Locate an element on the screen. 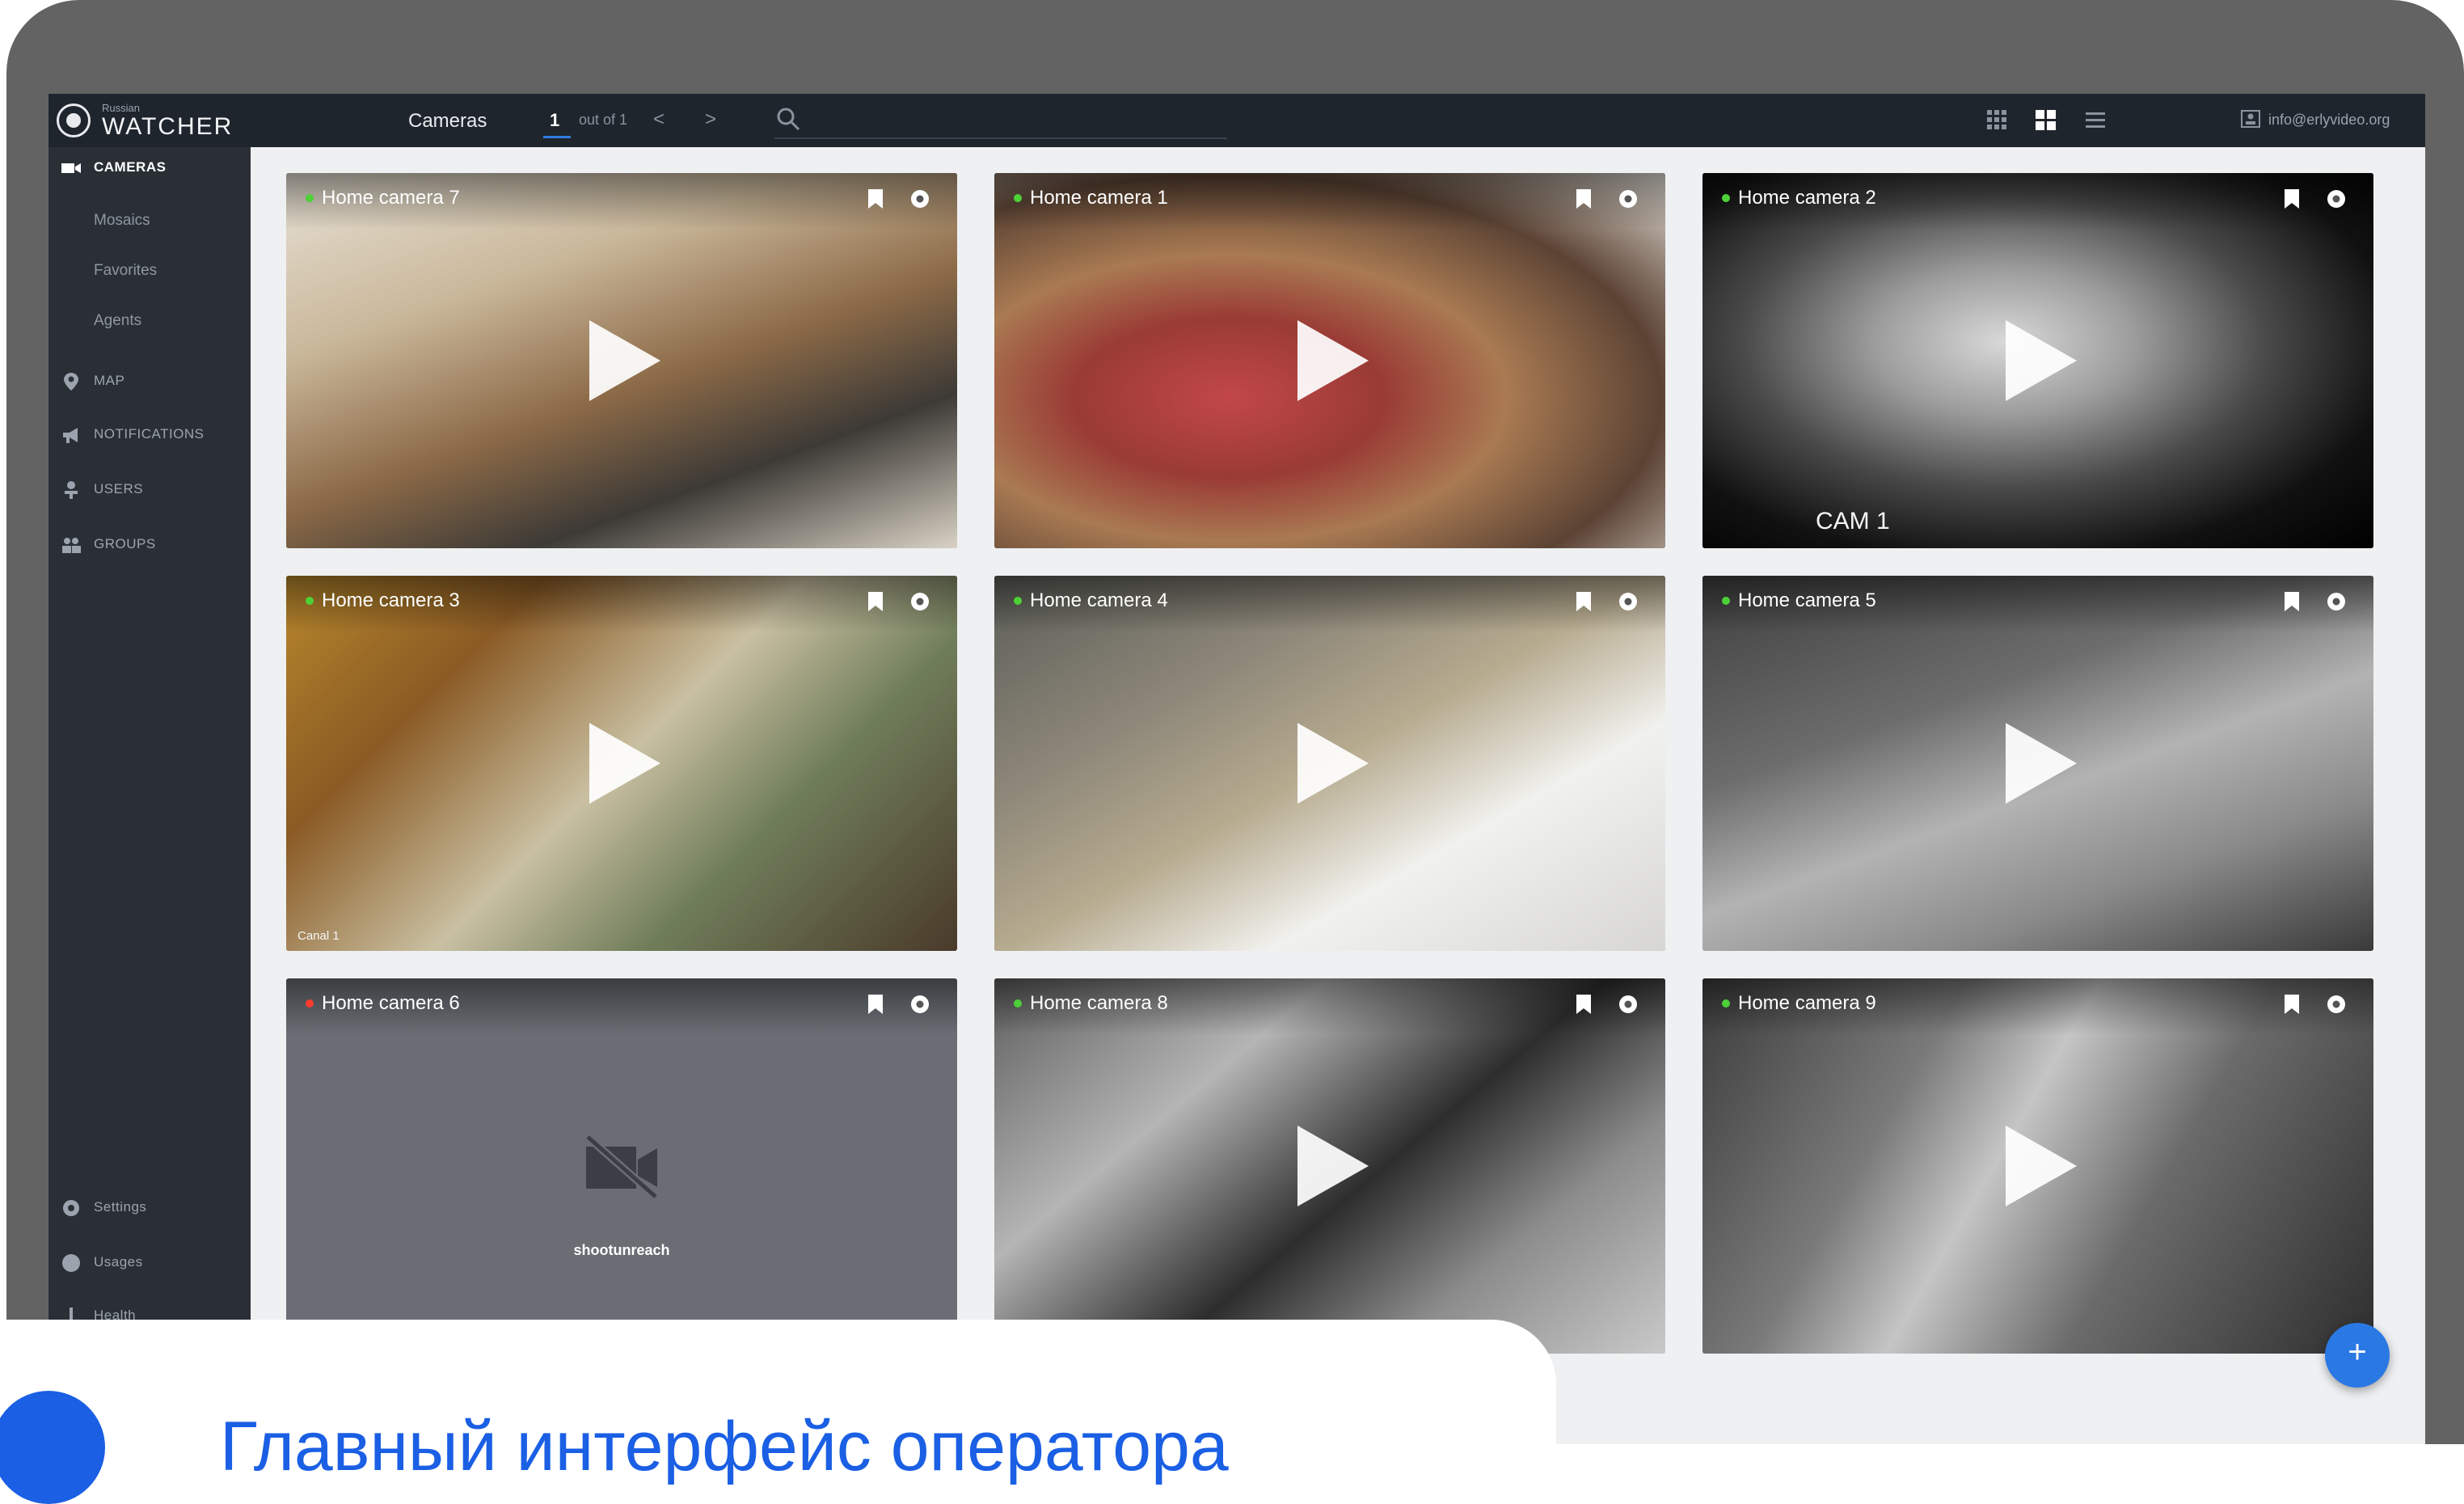 The height and width of the screenshot is (1504, 2464). page-indicator is located at coordinates (557, 137).